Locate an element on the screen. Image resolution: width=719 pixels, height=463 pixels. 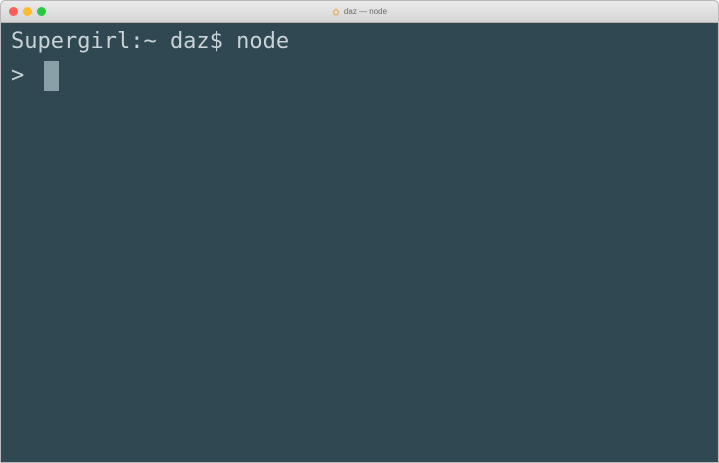
home-icon is located at coordinates (336, 11).